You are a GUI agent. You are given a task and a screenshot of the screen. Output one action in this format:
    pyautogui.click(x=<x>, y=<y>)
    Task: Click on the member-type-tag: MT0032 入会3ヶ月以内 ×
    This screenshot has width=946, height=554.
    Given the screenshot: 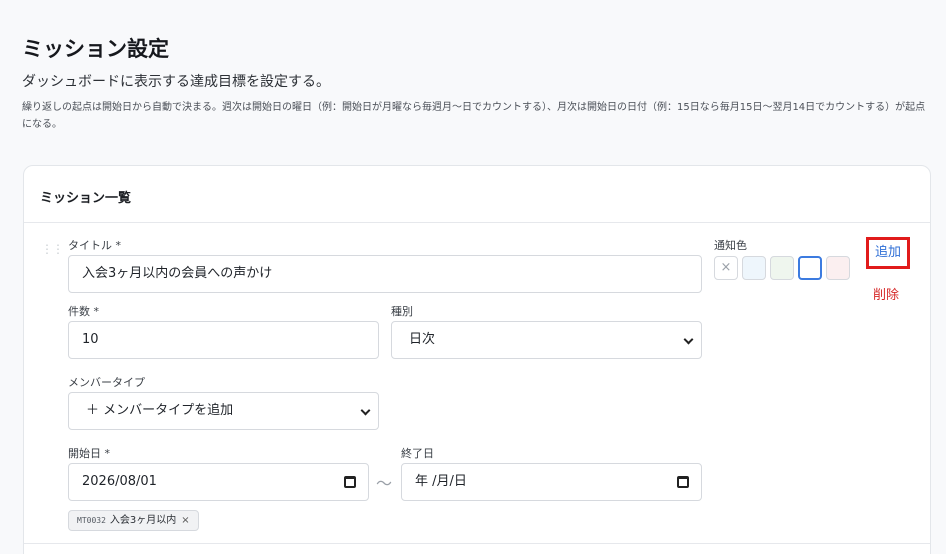 What is the action you would take?
    pyautogui.click(x=133, y=520)
    